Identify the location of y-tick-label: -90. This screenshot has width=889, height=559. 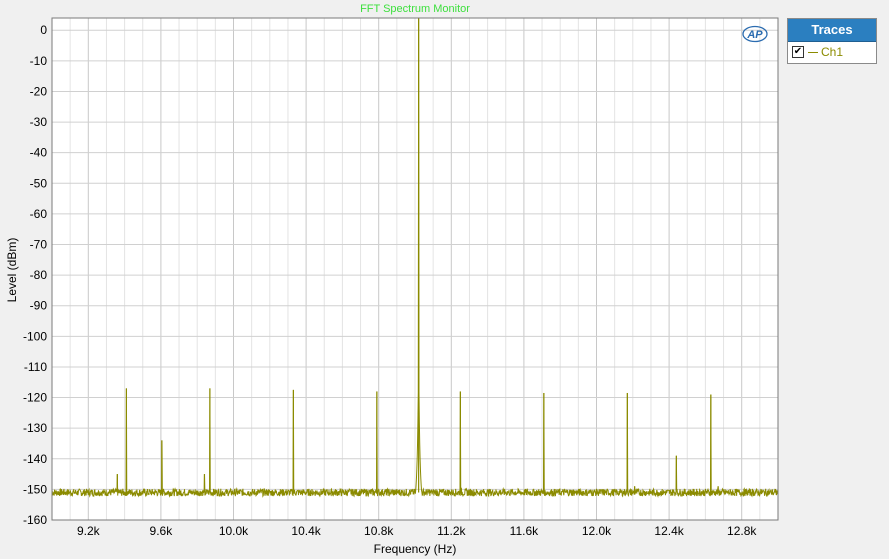
(39, 306).